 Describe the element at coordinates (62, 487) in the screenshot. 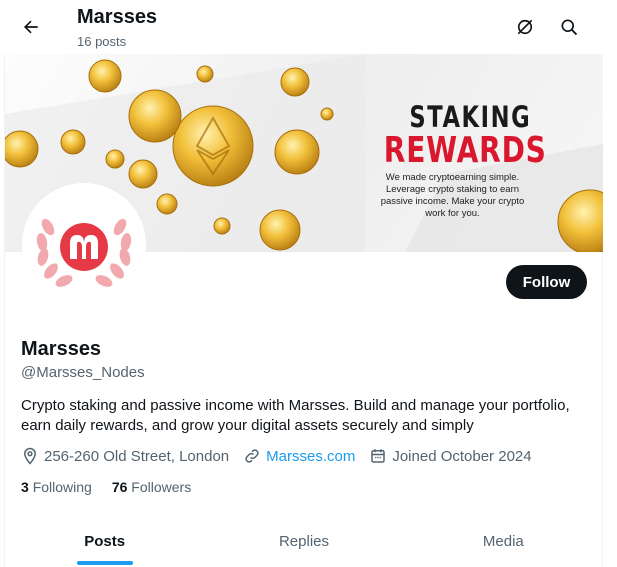

I see `following-label: Following` at that location.